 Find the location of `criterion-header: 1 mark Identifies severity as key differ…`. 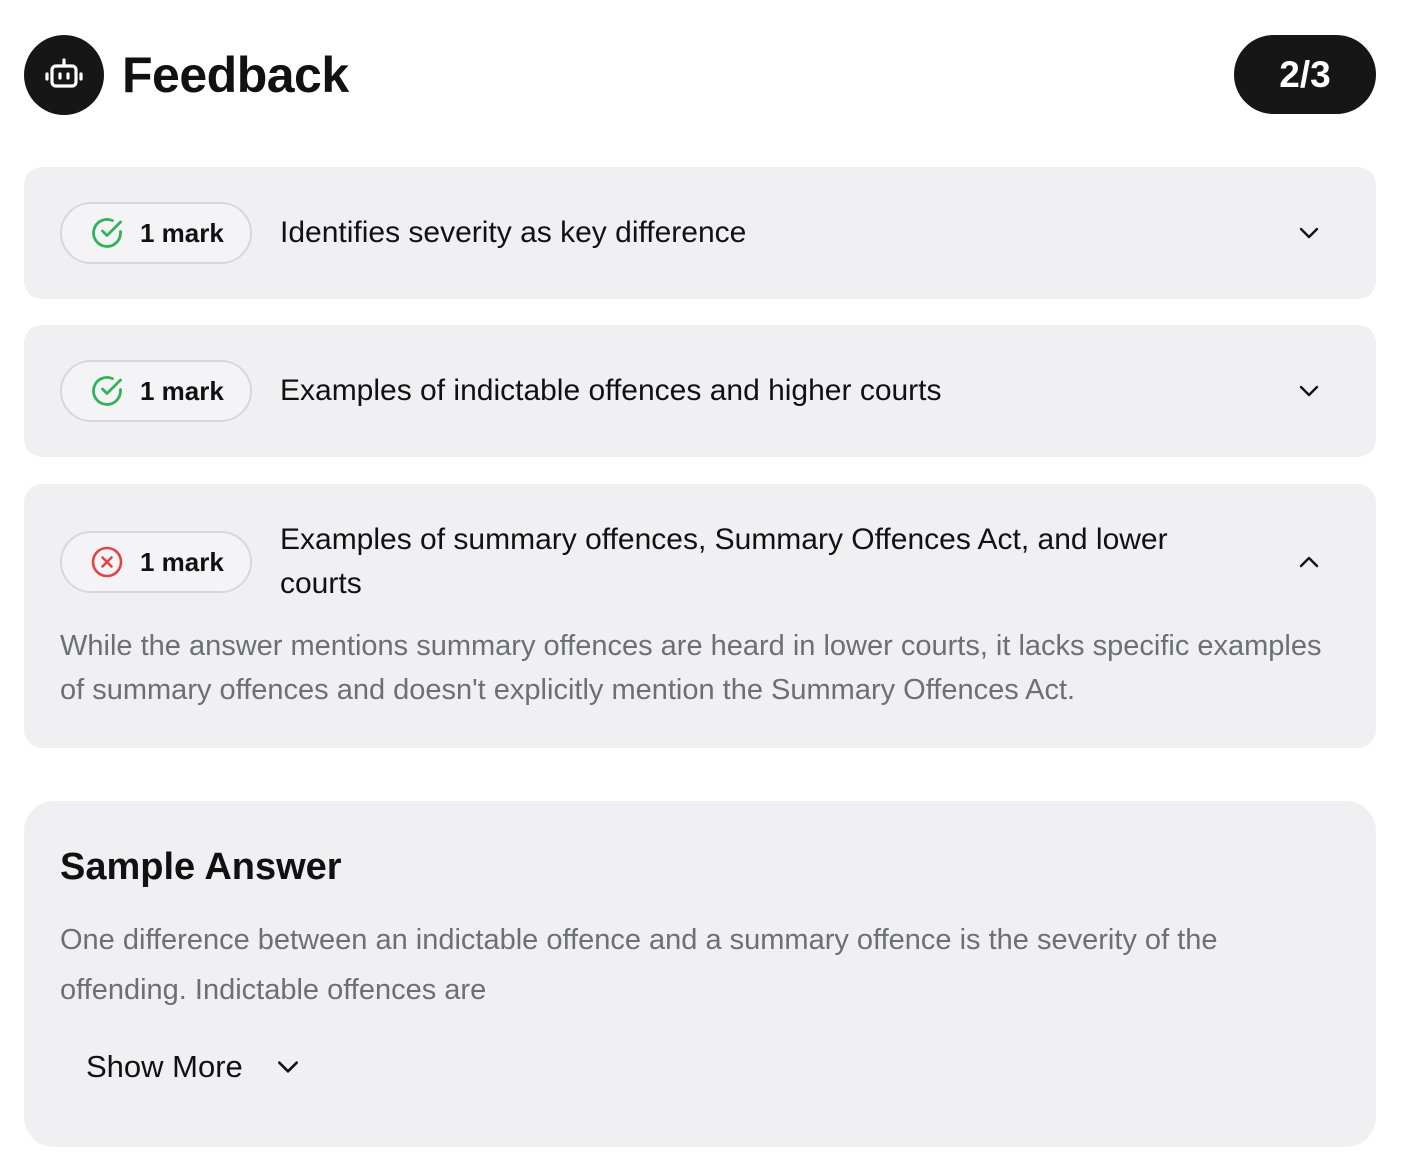

criterion-header: 1 mark Identifies severity as key differ… is located at coordinates (700, 233).